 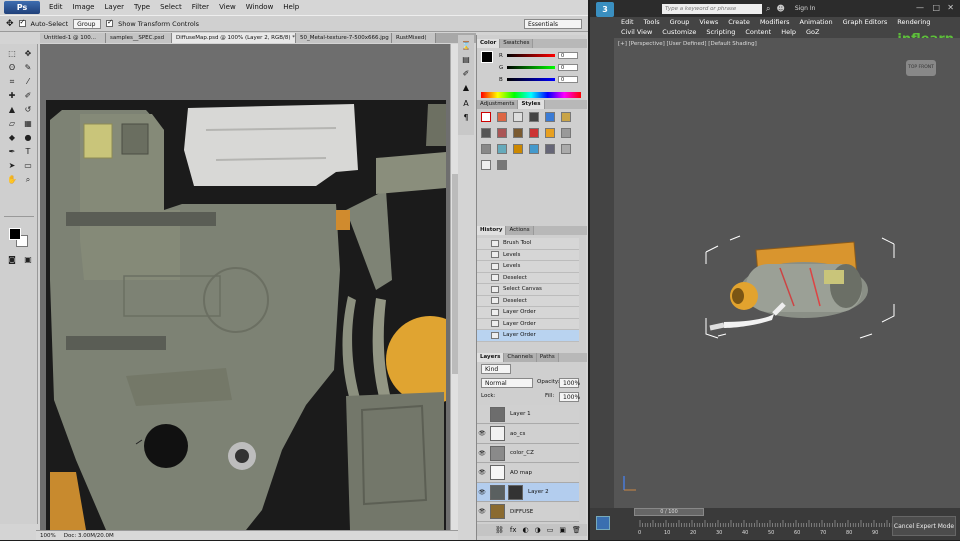 What do you see at coordinates (28, 152) in the screenshot?
I see `type-tool-icon: T` at bounding box center [28, 152].